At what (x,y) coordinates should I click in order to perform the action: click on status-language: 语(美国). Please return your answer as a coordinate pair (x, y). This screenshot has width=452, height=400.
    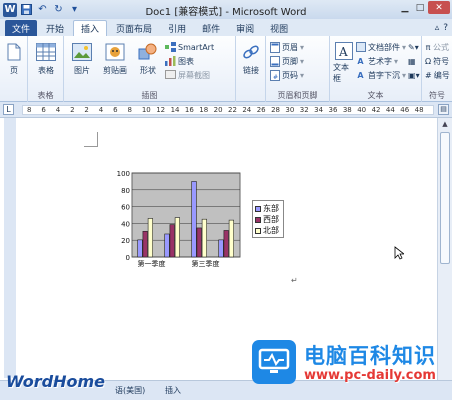
    Looking at the image, I should click on (130, 390).